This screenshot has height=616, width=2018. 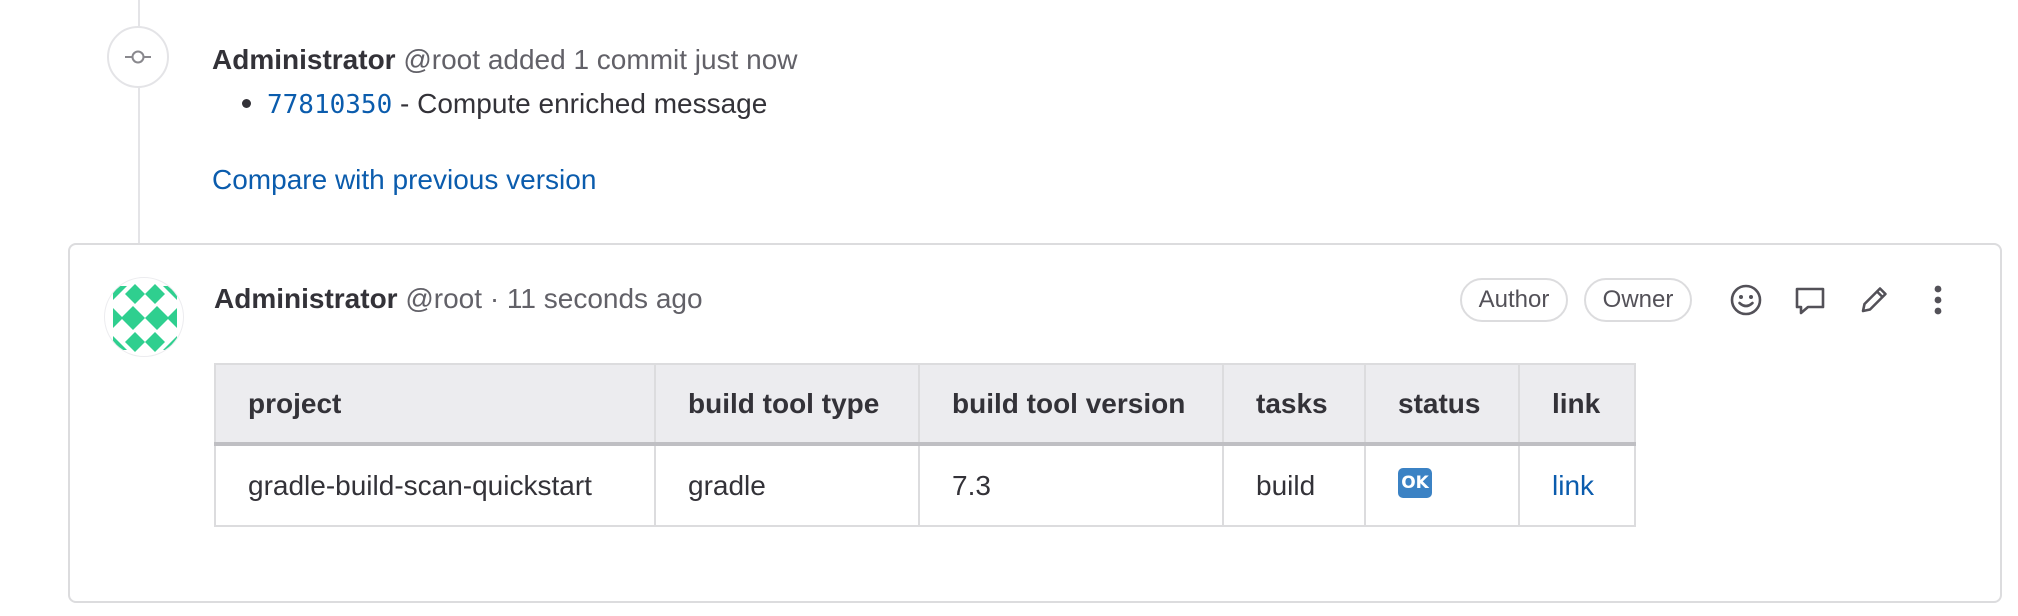 What do you see at coordinates (1514, 300) in the screenshot?
I see `author-badge: Author` at bounding box center [1514, 300].